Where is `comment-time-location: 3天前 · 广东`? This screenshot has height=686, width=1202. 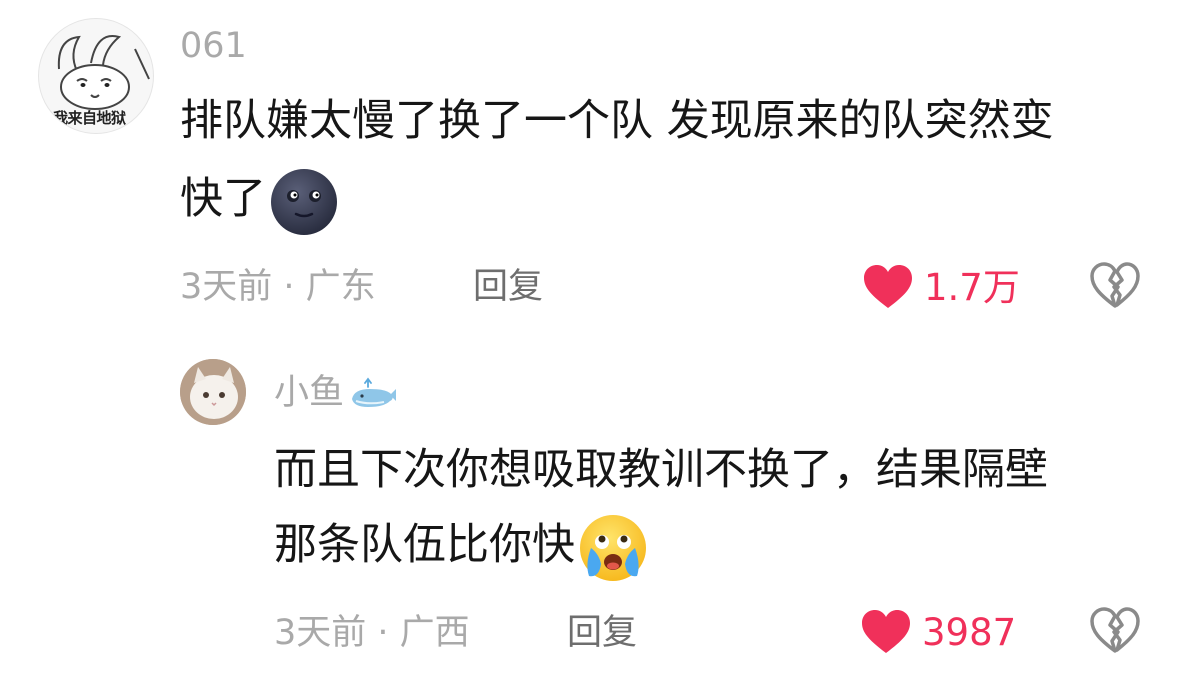 comment-time-location: 3天前 · 广东 is located at coordinates (278, 287).